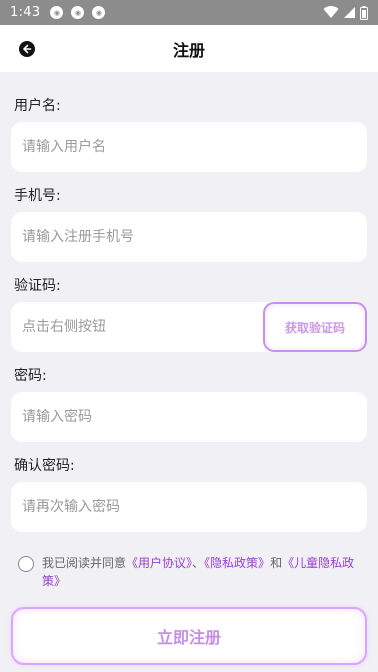 The height and width of the screenshot is (672, 378). I want to click on back-button, so click(27, 49).